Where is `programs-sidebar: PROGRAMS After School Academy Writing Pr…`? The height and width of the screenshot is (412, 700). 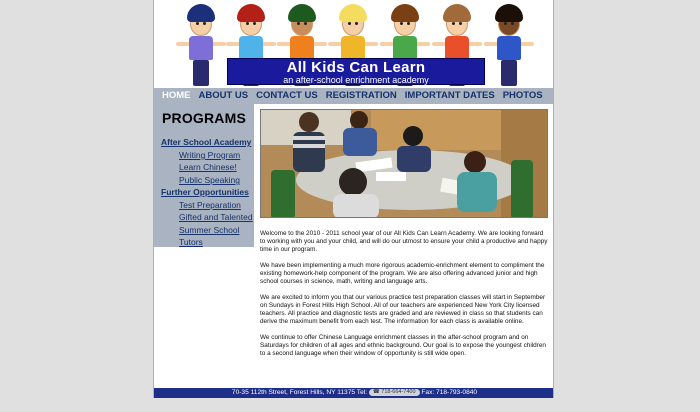
programs-sidebar: PROGRAMS After School Academy Writing Pr… is located at coordinates (204, 175).